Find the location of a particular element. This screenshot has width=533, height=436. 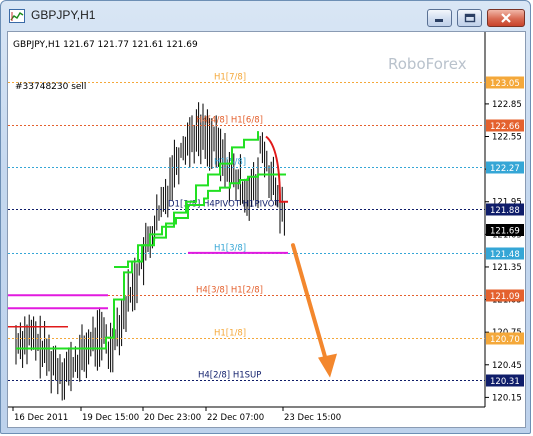

level-price: 122.27 is located at coordinates (505, 169).